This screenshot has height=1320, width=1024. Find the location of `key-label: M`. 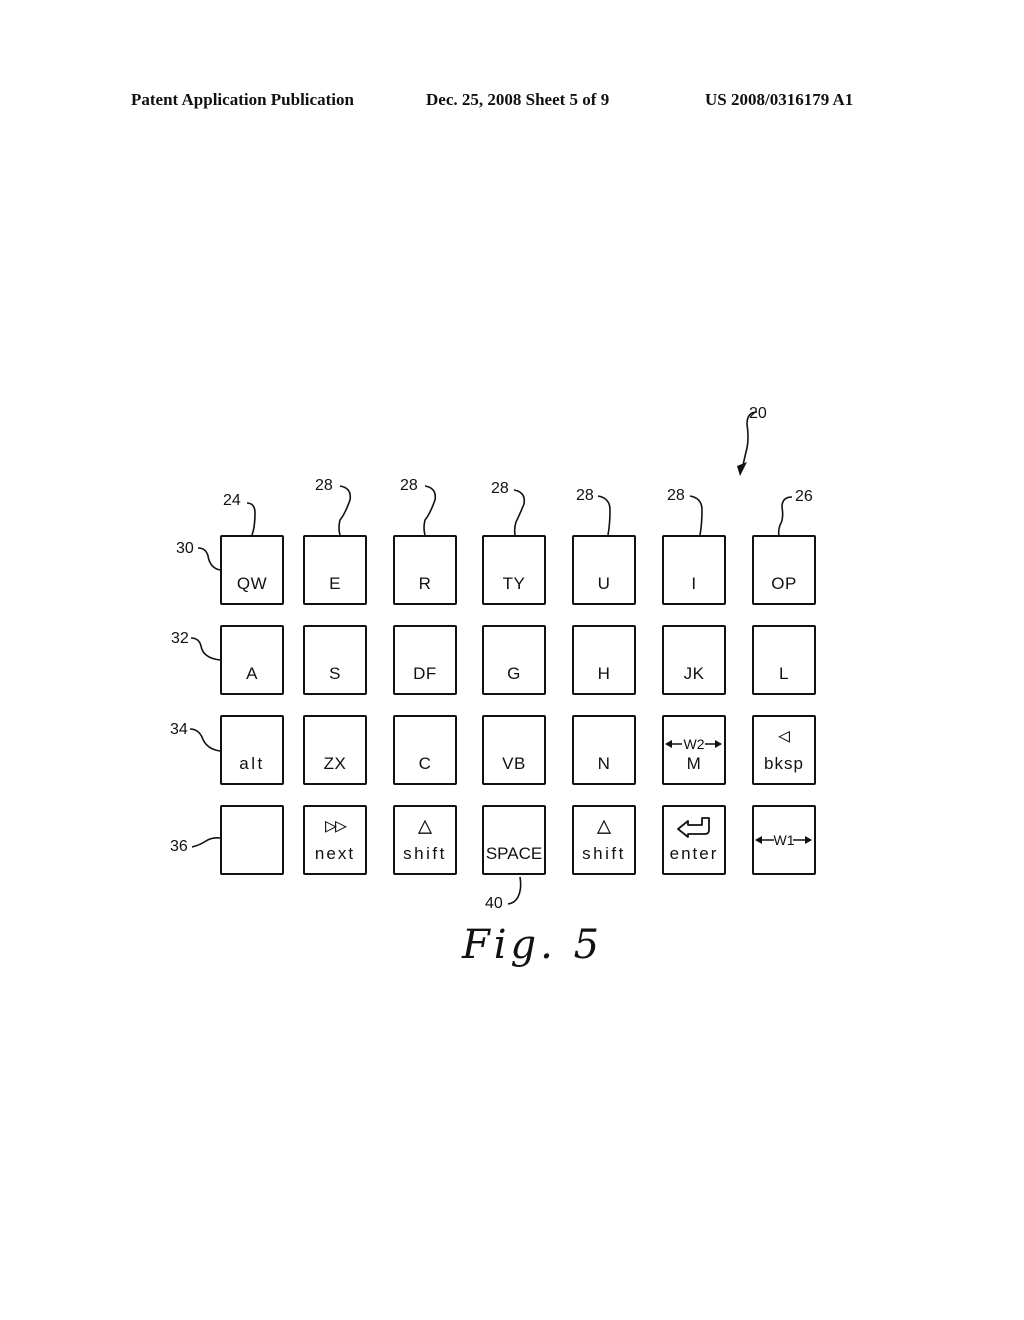

key-label: M is located at coordinates (694, 763).